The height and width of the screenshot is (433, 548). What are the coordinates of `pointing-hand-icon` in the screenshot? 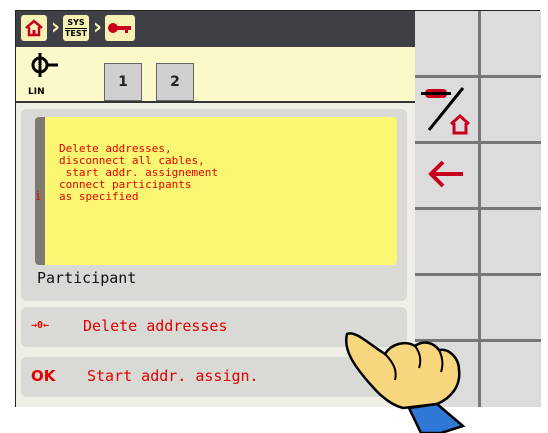 It's located at (405, 382).